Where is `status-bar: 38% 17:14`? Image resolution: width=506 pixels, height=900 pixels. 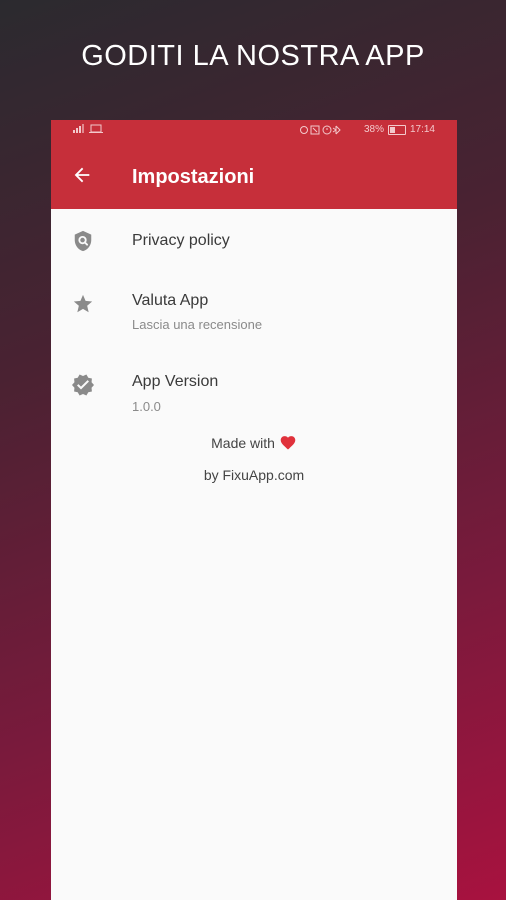 status-bar: 38% 17:14 is located at coordinates (254, 130).